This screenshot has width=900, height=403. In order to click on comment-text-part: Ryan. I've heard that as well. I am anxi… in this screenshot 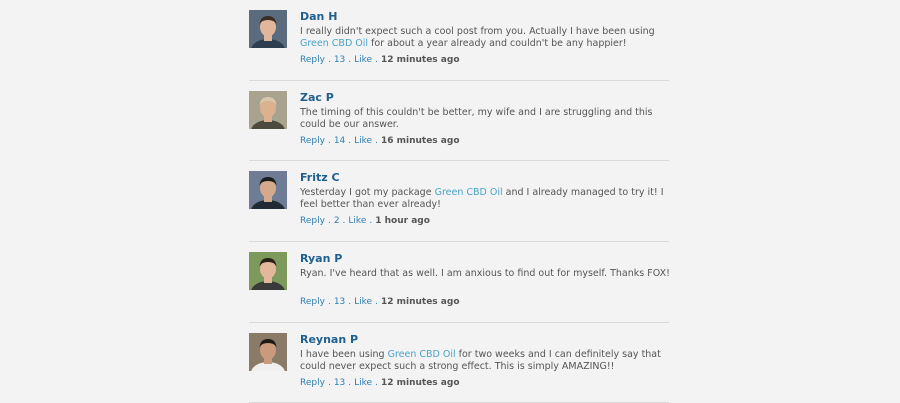, I will do `click(485, 274)`.